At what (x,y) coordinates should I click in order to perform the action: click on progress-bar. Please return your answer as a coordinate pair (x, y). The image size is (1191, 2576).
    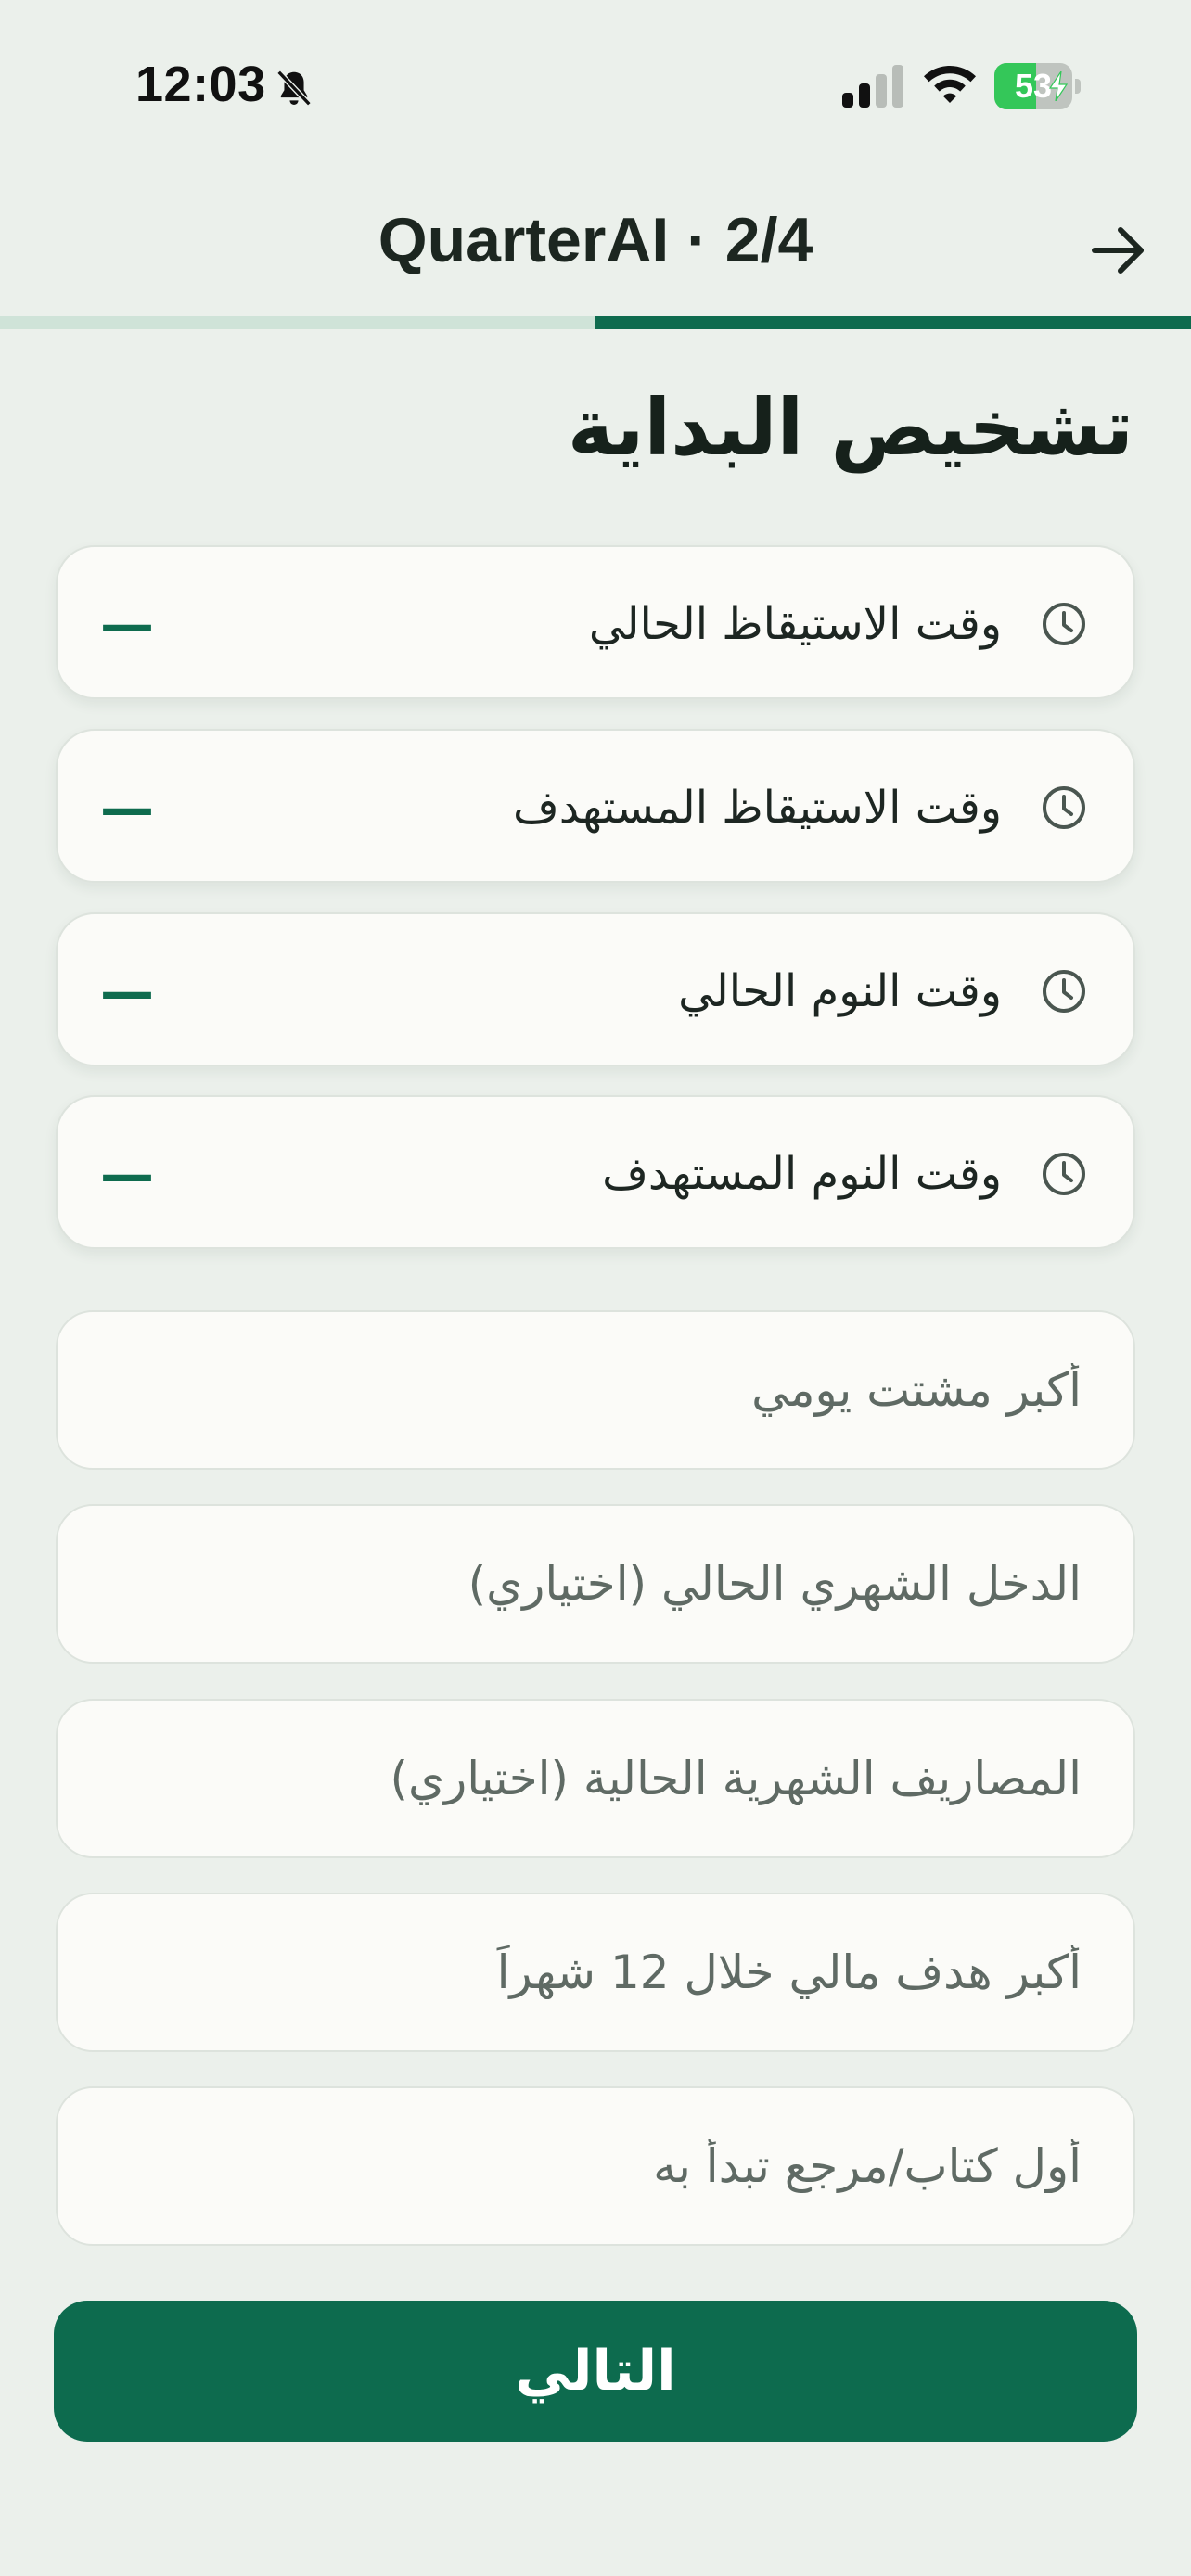
    Looking at the image, I should click on (595, 323).